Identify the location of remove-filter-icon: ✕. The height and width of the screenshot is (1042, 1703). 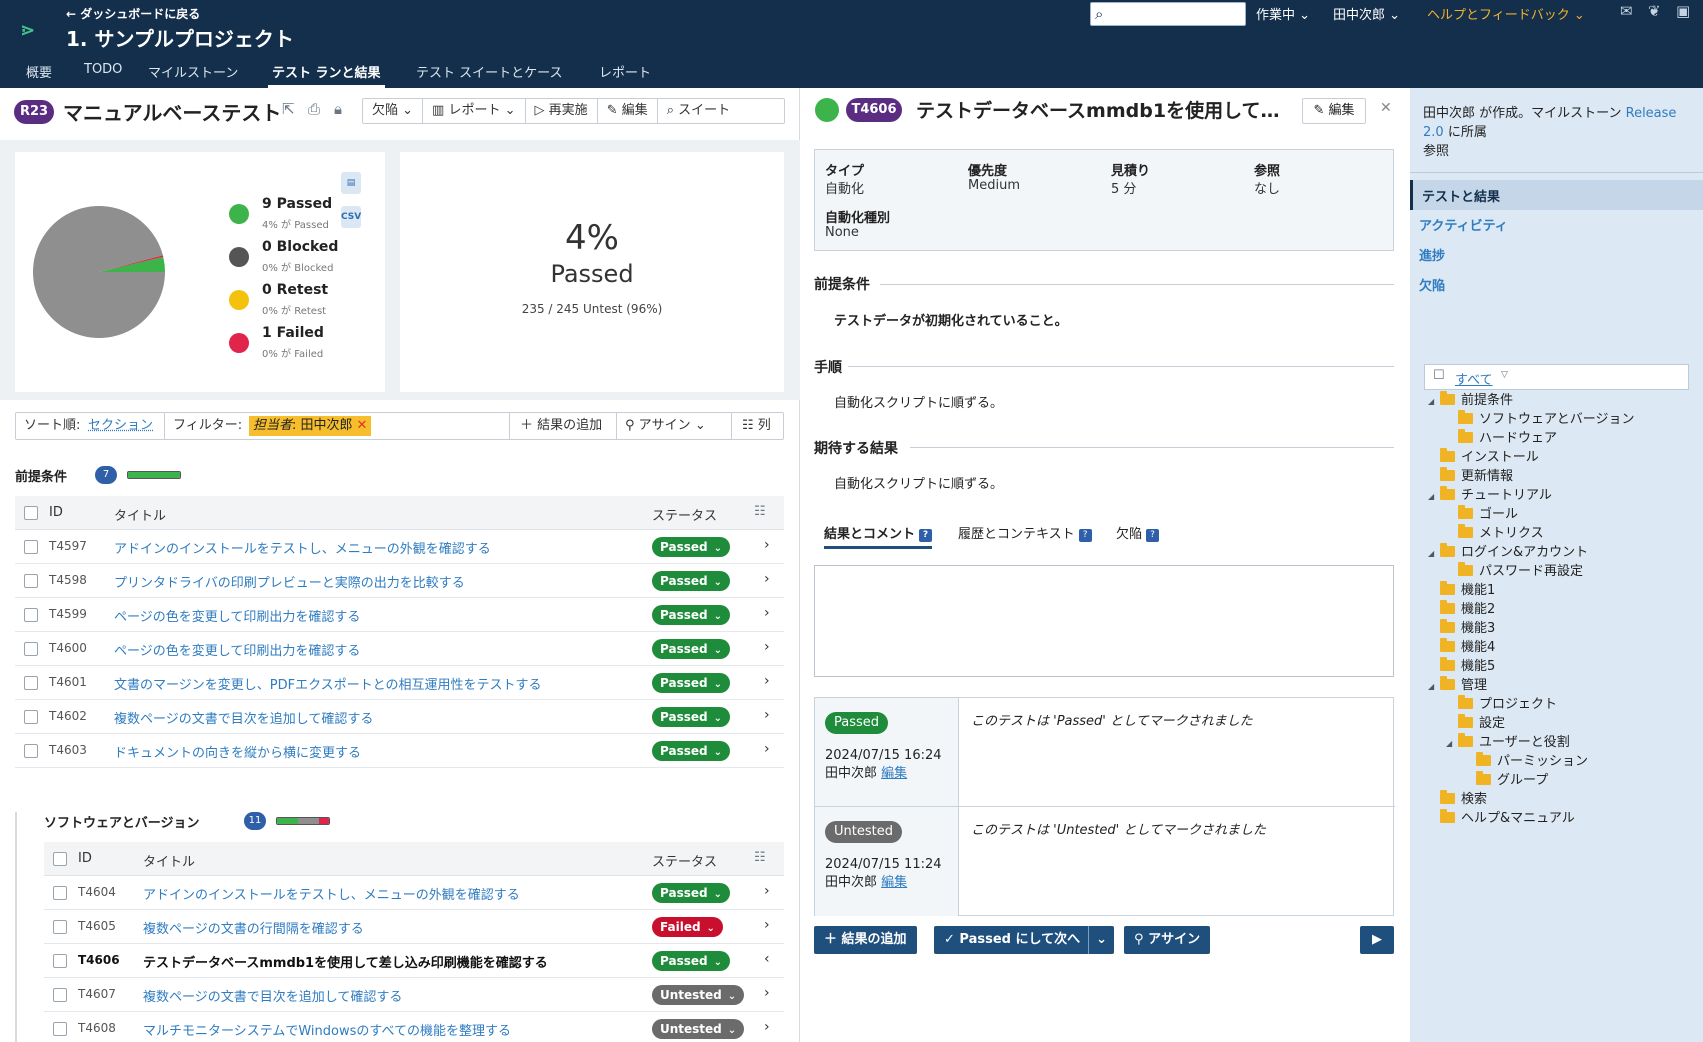
(362, 425).